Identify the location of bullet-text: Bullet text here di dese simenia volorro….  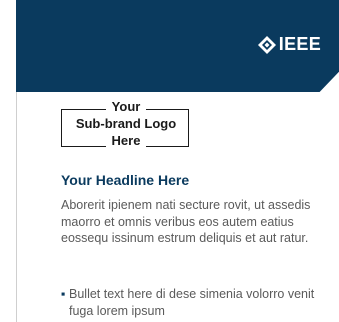
(192, 302).